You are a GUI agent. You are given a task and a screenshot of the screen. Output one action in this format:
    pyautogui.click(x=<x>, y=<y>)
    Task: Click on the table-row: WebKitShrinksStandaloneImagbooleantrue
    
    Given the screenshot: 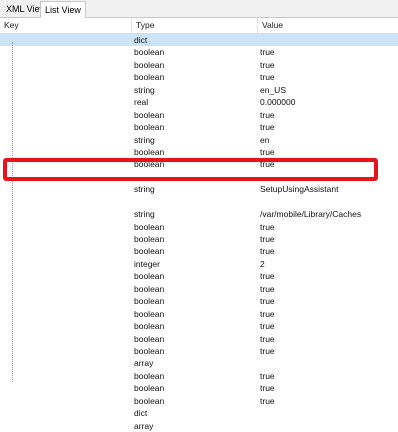 What is the action you would take?
    pyautogui.click(x=199, y=152)
    